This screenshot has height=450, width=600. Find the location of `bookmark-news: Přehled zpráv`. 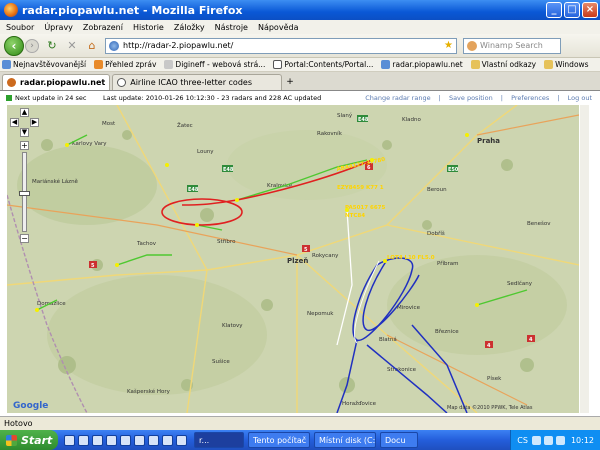

bookmark-news: Přehled zpráv is located at coordinates (125, 64).